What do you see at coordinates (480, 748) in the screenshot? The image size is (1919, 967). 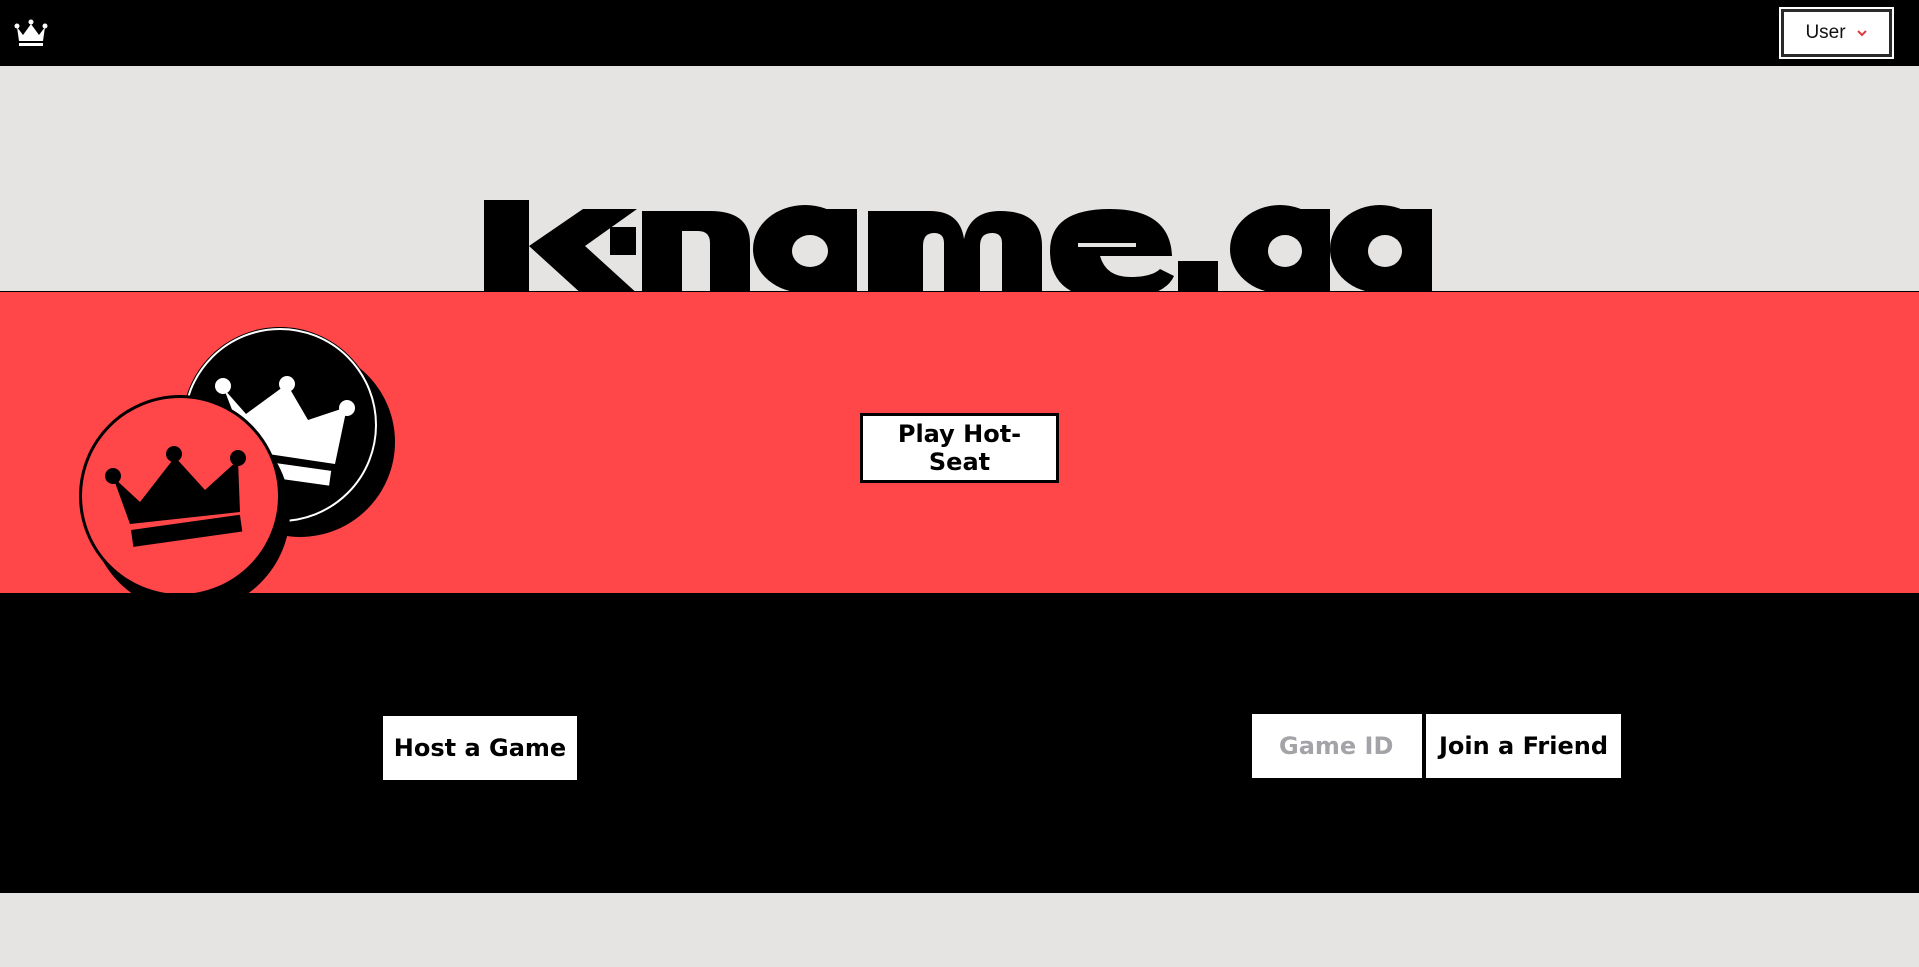 I see `host-game-button: Host a Game` at bounding box center [480, 748].